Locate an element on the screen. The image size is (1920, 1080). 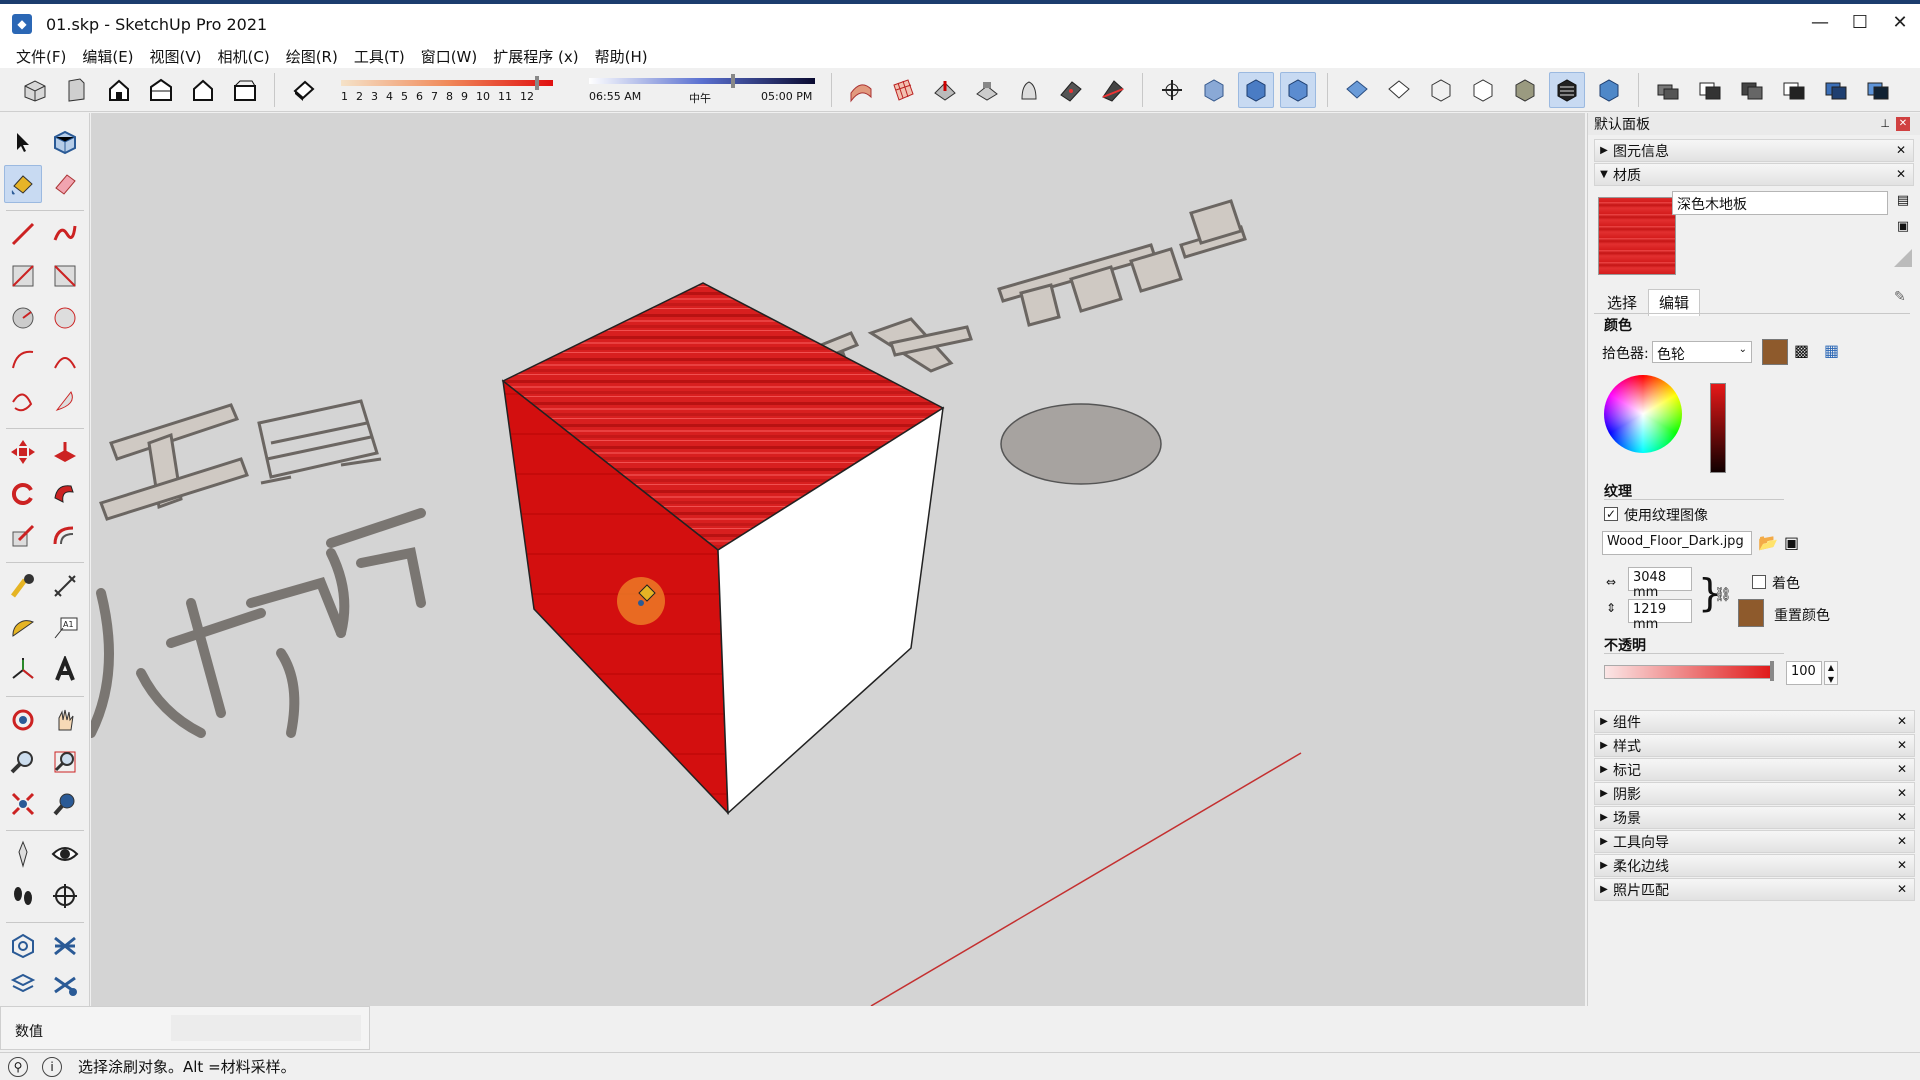
flip-edge-icon is located at coordinates (1113, 90).